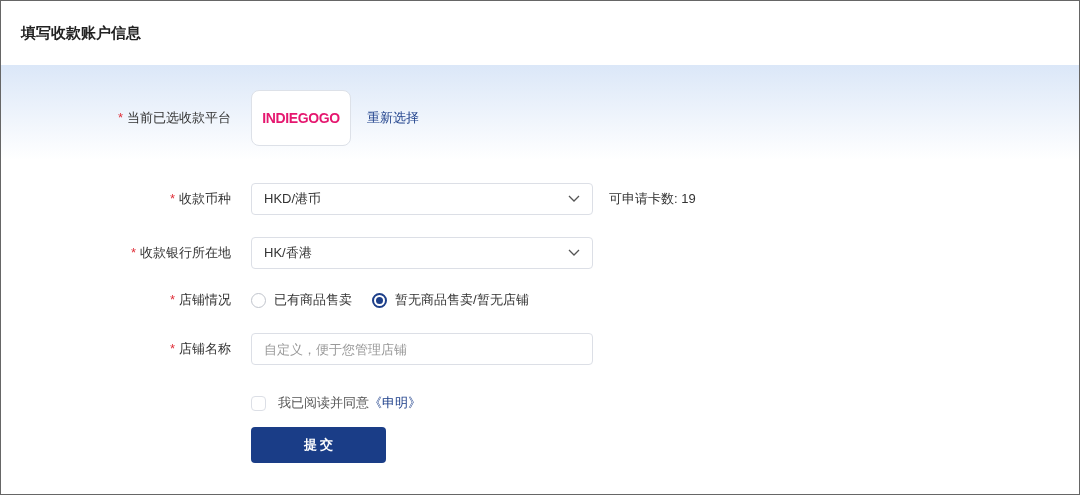 The image size is (1080, 495). I want to click on radio-option: 已有商品售卖, so click(301, 300).